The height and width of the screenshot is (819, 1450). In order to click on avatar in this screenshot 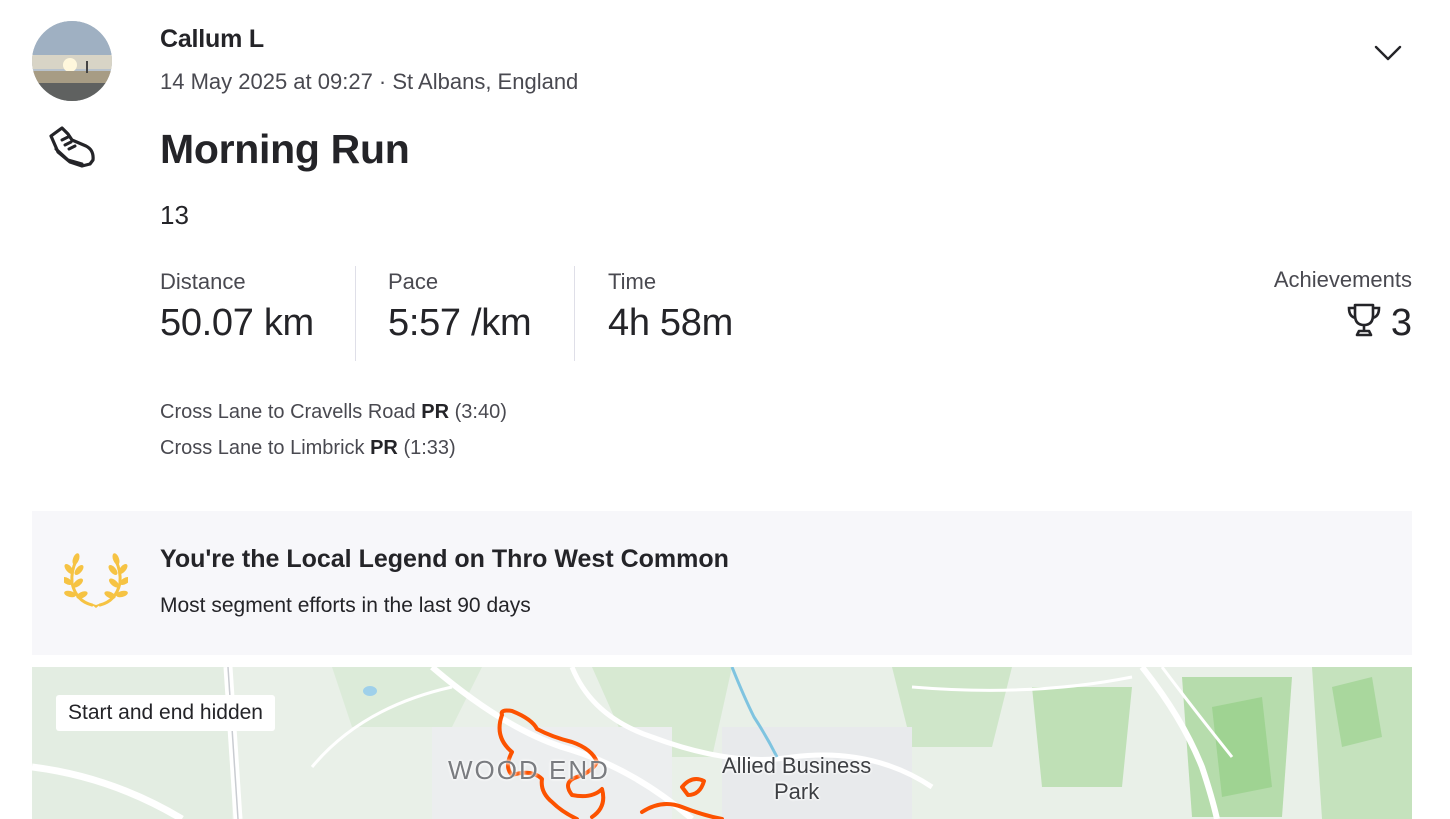, I will do `click(72, 61)`.